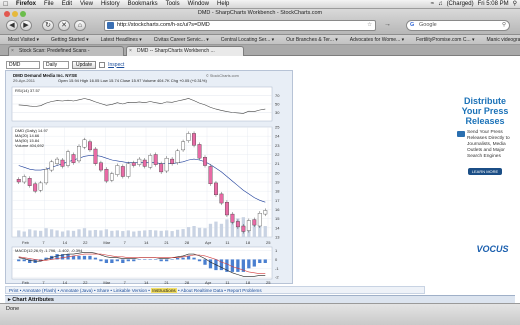 The width and height of the screenshot is (520, 325). Describe the element at coordinates (276, 250) in the screenshot. I see `macd-tick-label: 1` at that location.